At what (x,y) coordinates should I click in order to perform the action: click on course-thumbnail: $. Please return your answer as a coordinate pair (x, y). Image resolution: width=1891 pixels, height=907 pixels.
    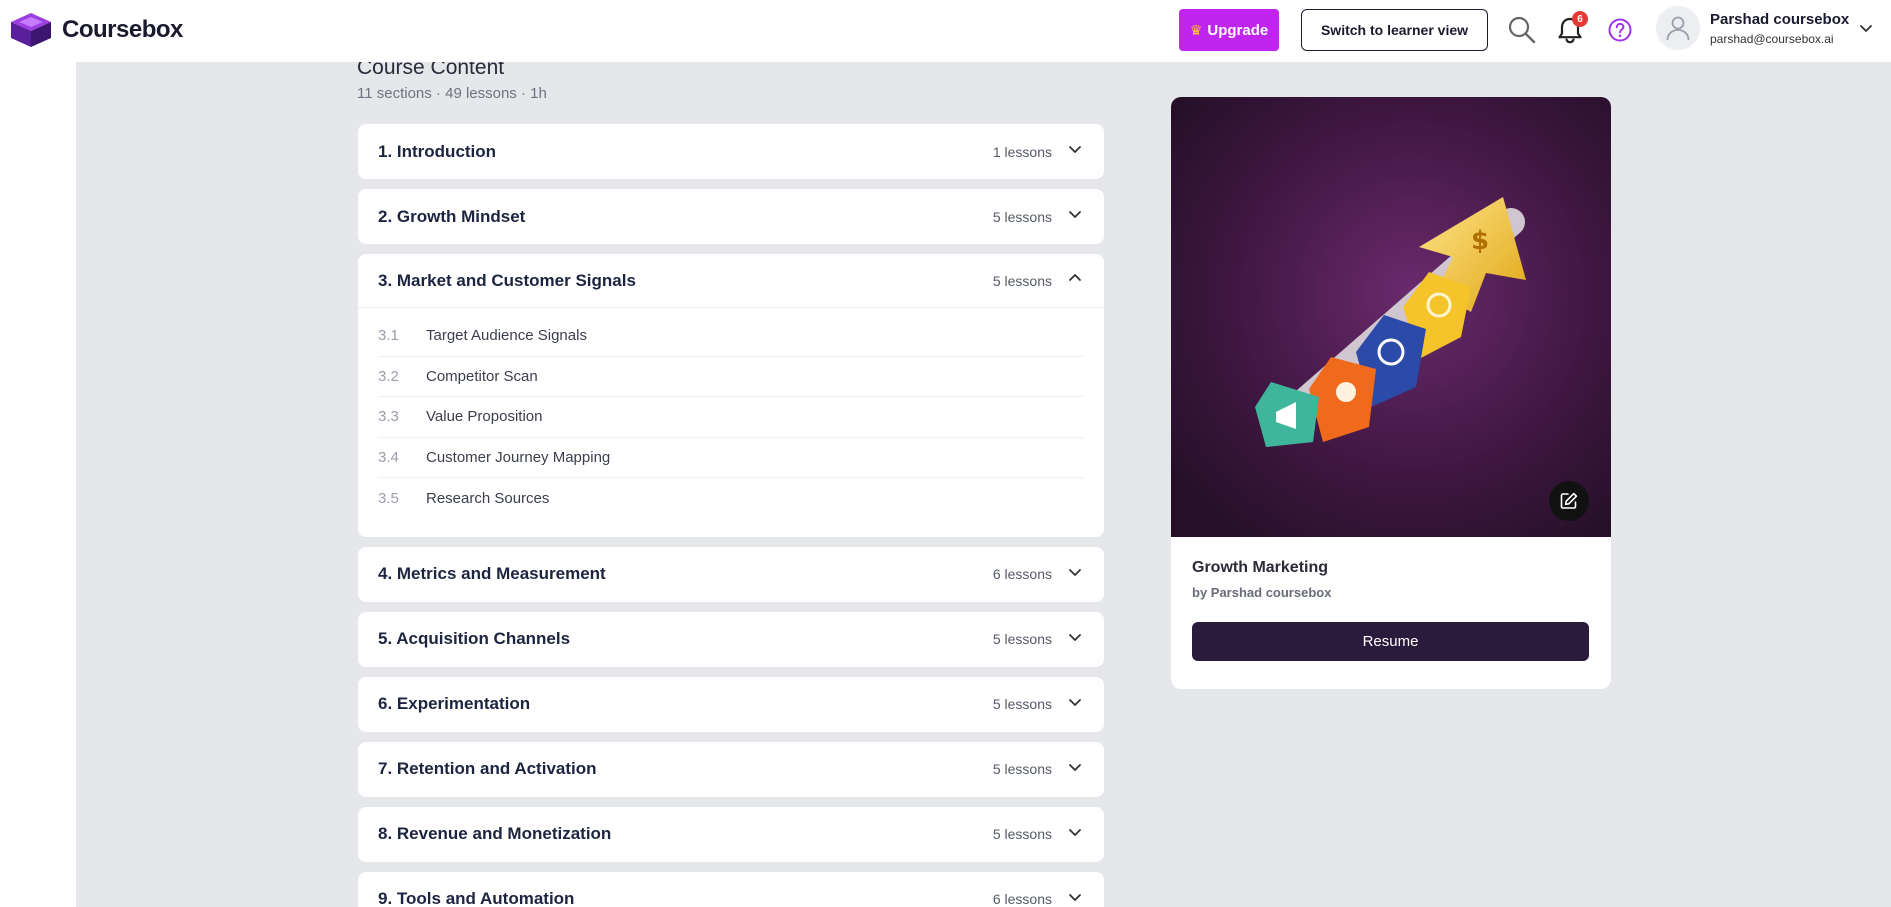
    Looking at the image, I should click on (1391, 317).